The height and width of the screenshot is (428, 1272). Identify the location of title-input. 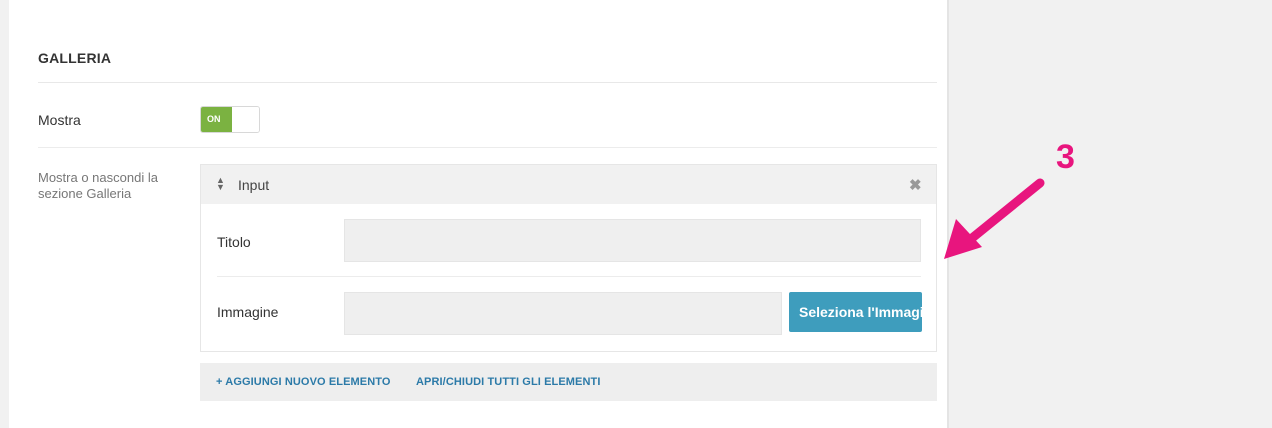
(632, 240).